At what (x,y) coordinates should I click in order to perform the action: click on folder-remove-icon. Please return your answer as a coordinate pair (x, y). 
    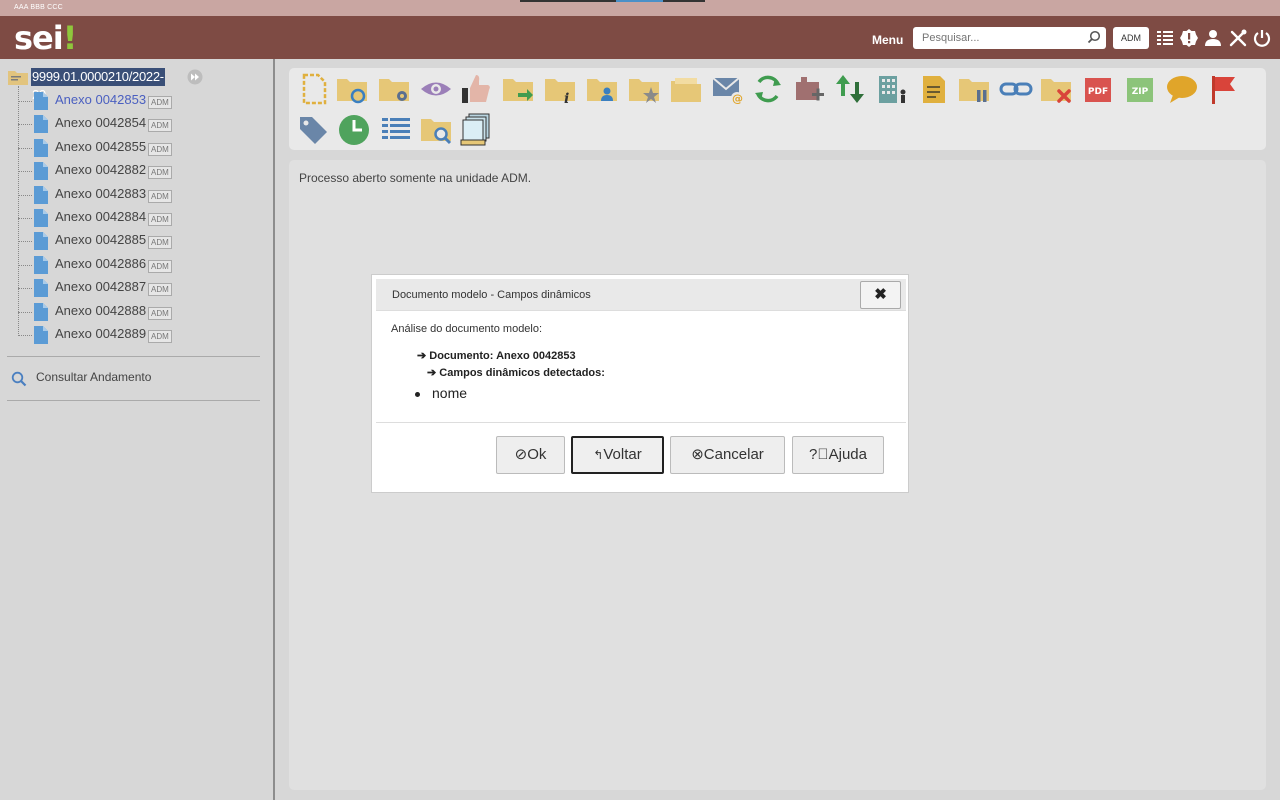
    Looking at the image, I should click on (1056, 89).